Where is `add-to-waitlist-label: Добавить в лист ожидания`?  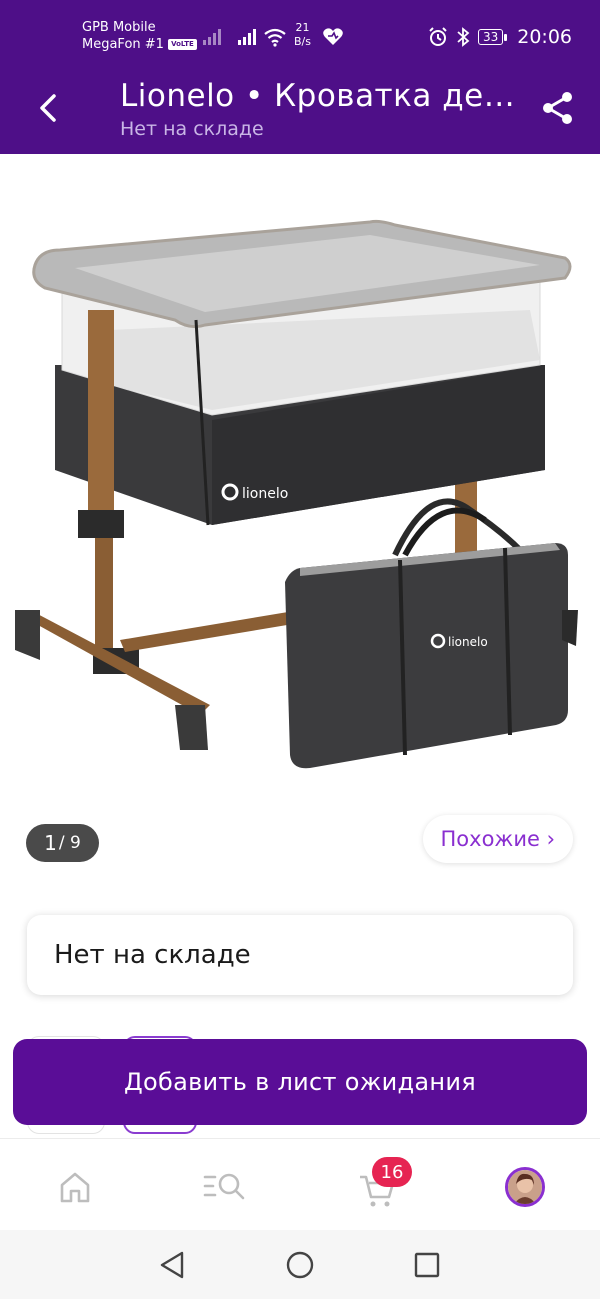
add-to-waitlist-label: Добавить в лист ожидания is located at coordinates (300, 1082).